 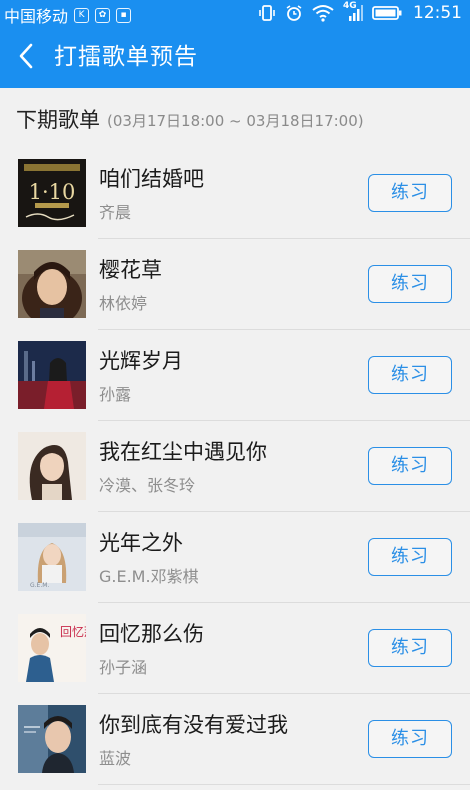 I want to click on wifi-icon, so click(x=323, y=13).